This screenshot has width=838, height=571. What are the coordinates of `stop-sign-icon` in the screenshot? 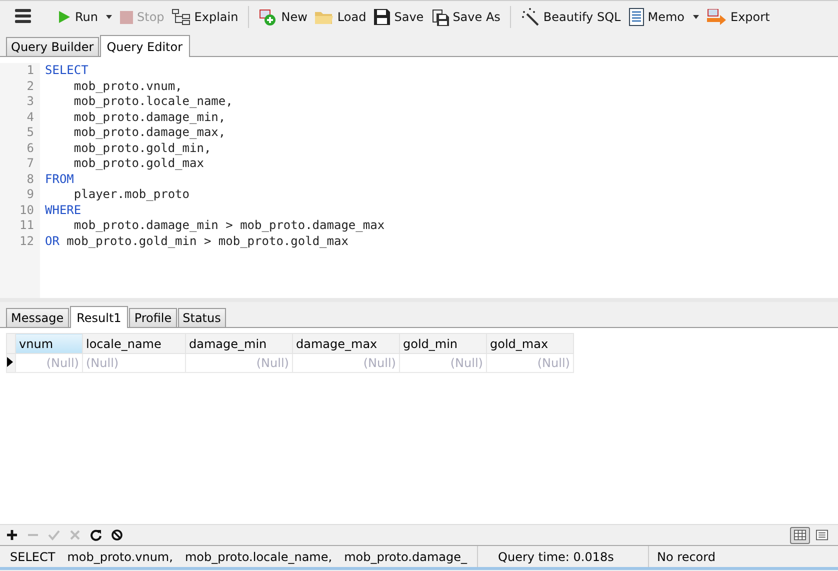 It's located at (117, 535).